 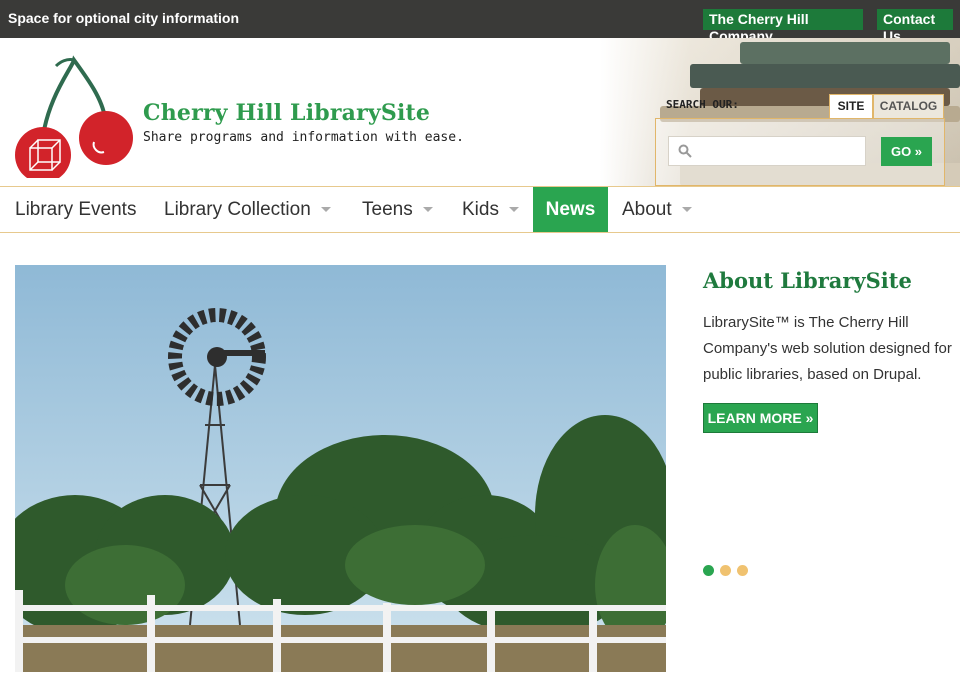 I want to click on search-icon, so click(x=685, y=151).